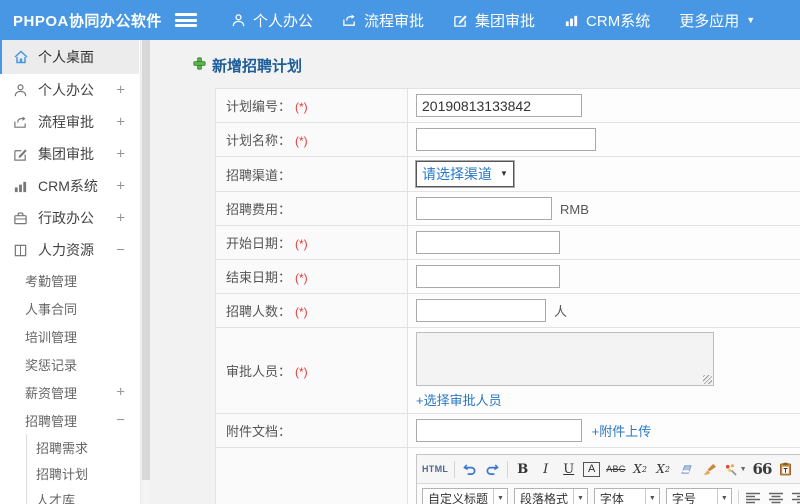 The height and width of the screenshot is (504, 800). What do you see at coordinates (499, 105) in the screenshot?
I see `plan-number-input` at bounding box center [499, 105].